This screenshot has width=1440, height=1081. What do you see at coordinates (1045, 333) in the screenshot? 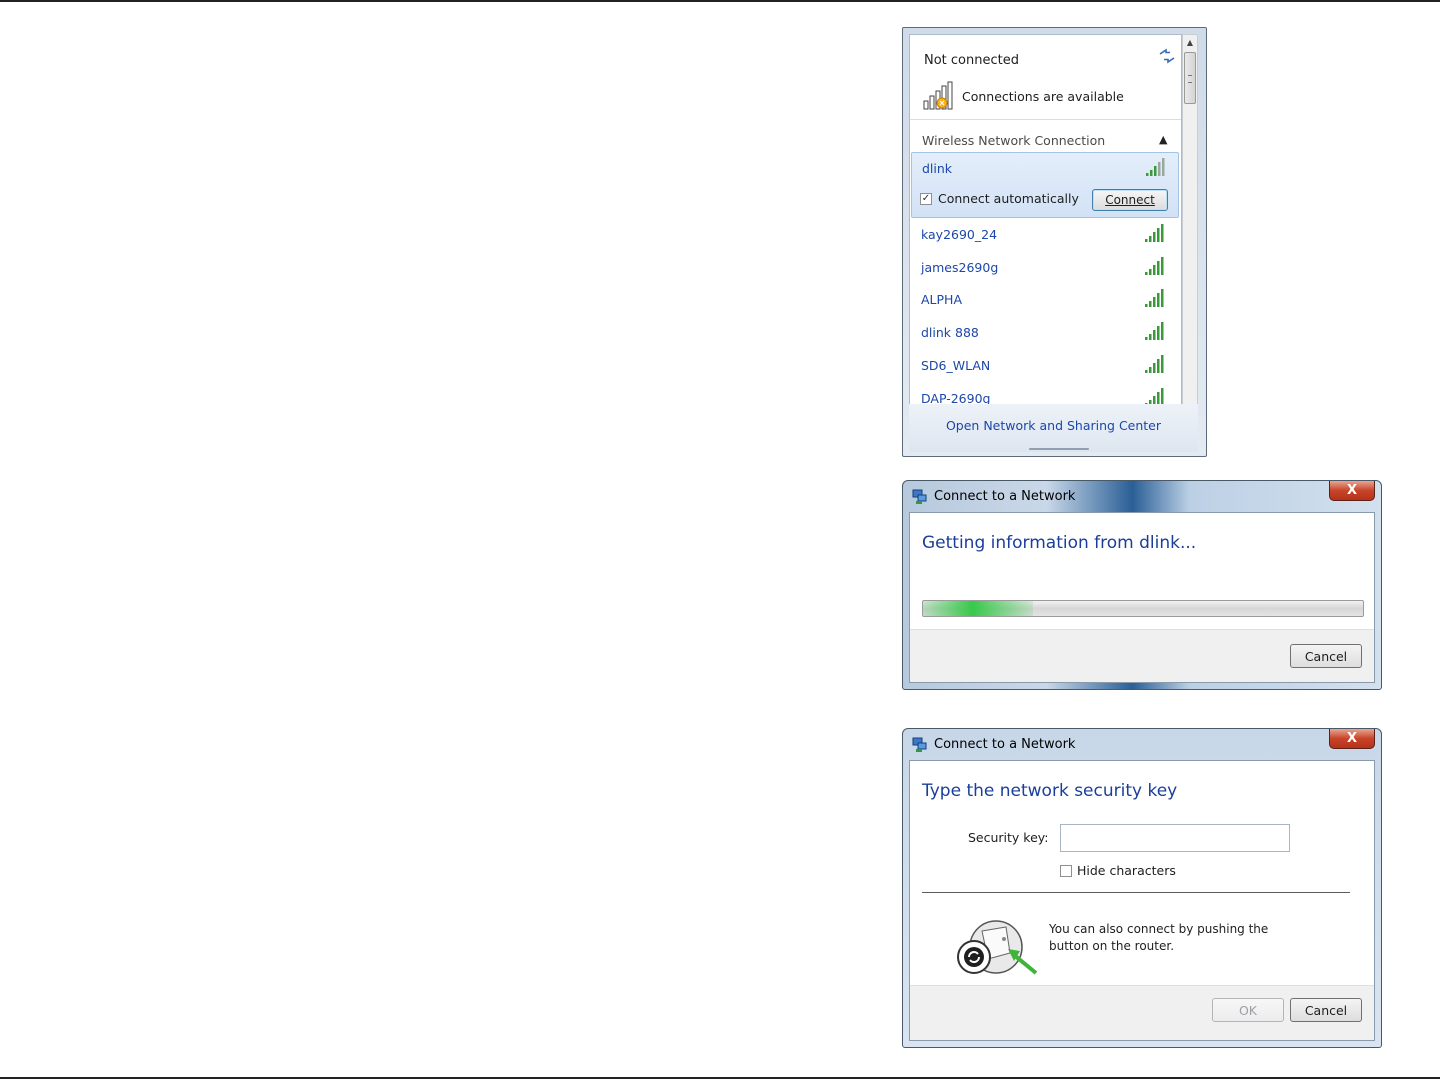
I see `network-list-item: dlink 888` at bounding box center [1045, 333].